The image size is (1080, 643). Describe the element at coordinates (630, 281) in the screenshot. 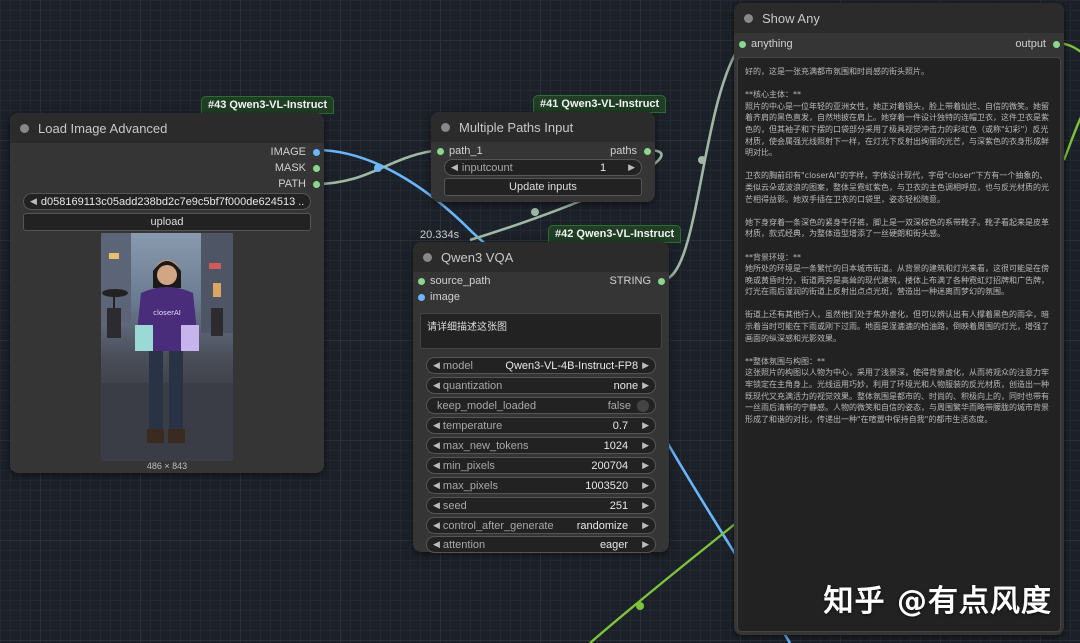

I see `output-string-label: STRING` at that location.